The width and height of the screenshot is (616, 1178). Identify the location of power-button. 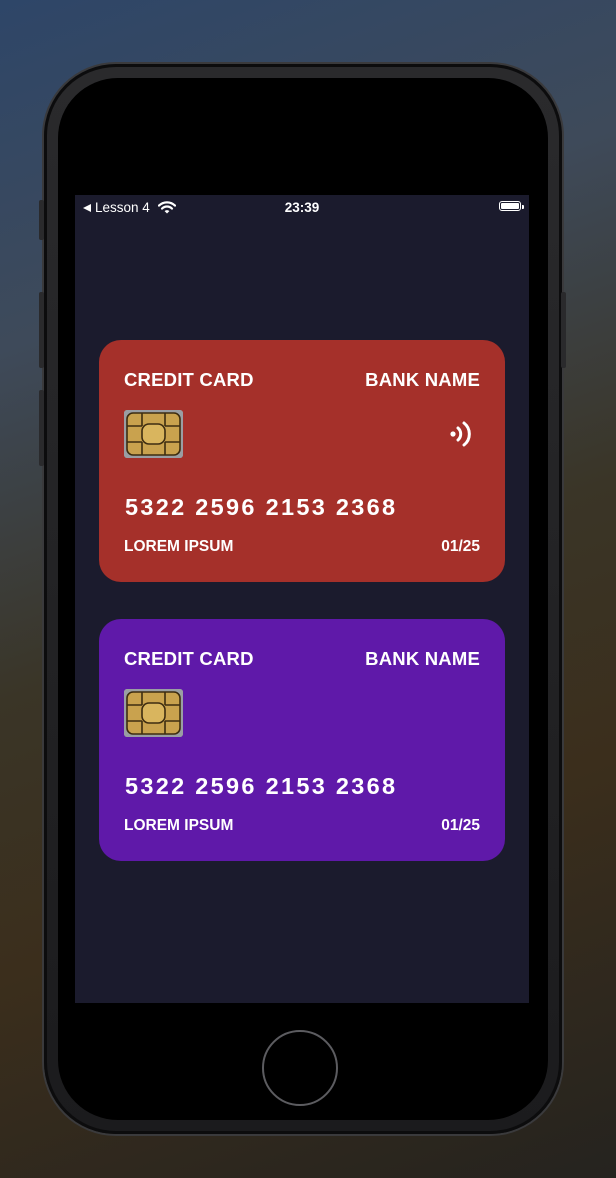
(563, 330).